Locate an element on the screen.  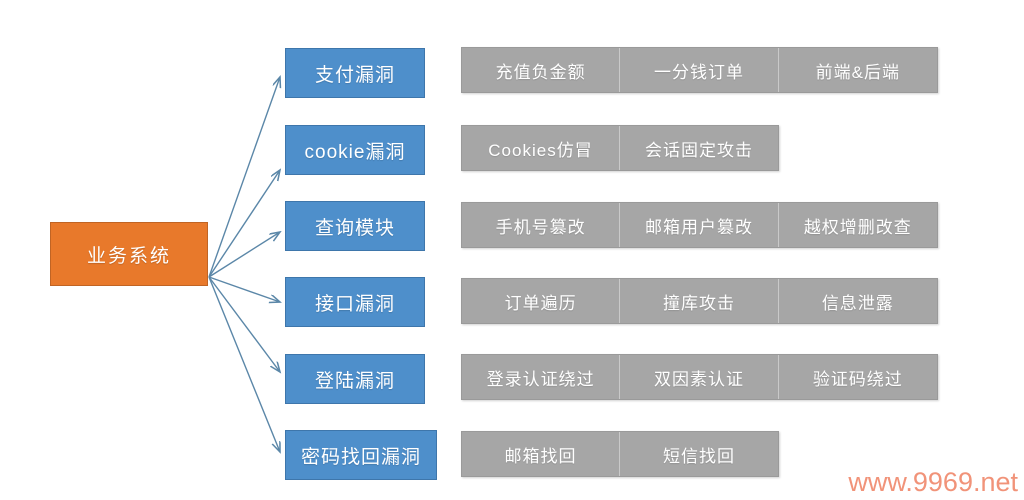
category-node-login: 登陆漏洞 is located at coordinates (355, 379).